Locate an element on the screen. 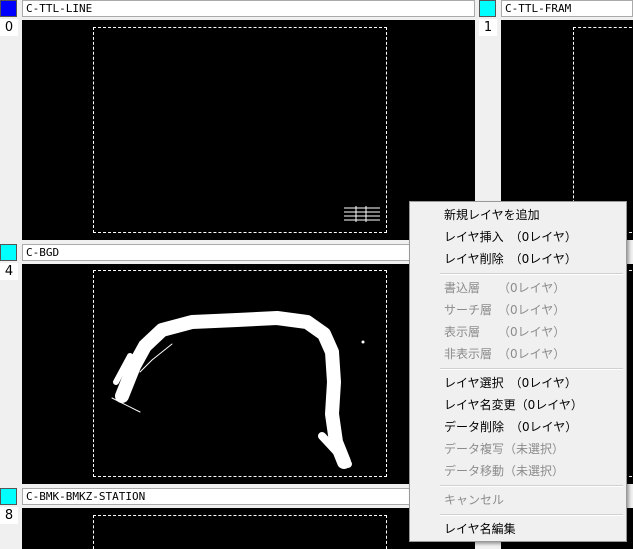  layer-number: 1 is located at coordinates (488, 27).